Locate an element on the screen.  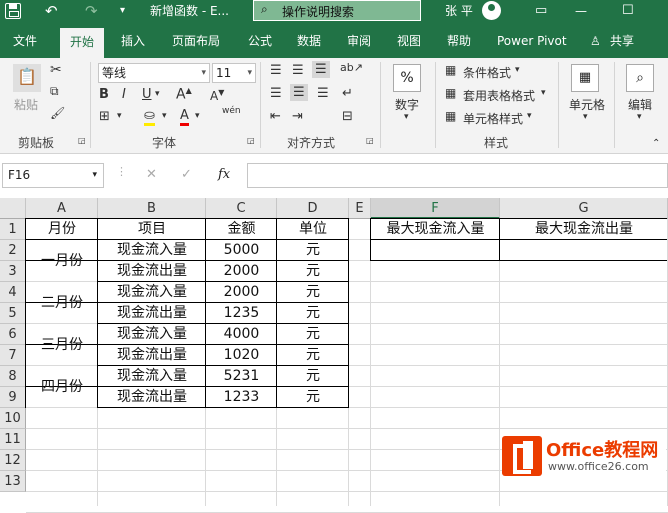
tab-help: 帮助 is located at coordinates (459, 40).